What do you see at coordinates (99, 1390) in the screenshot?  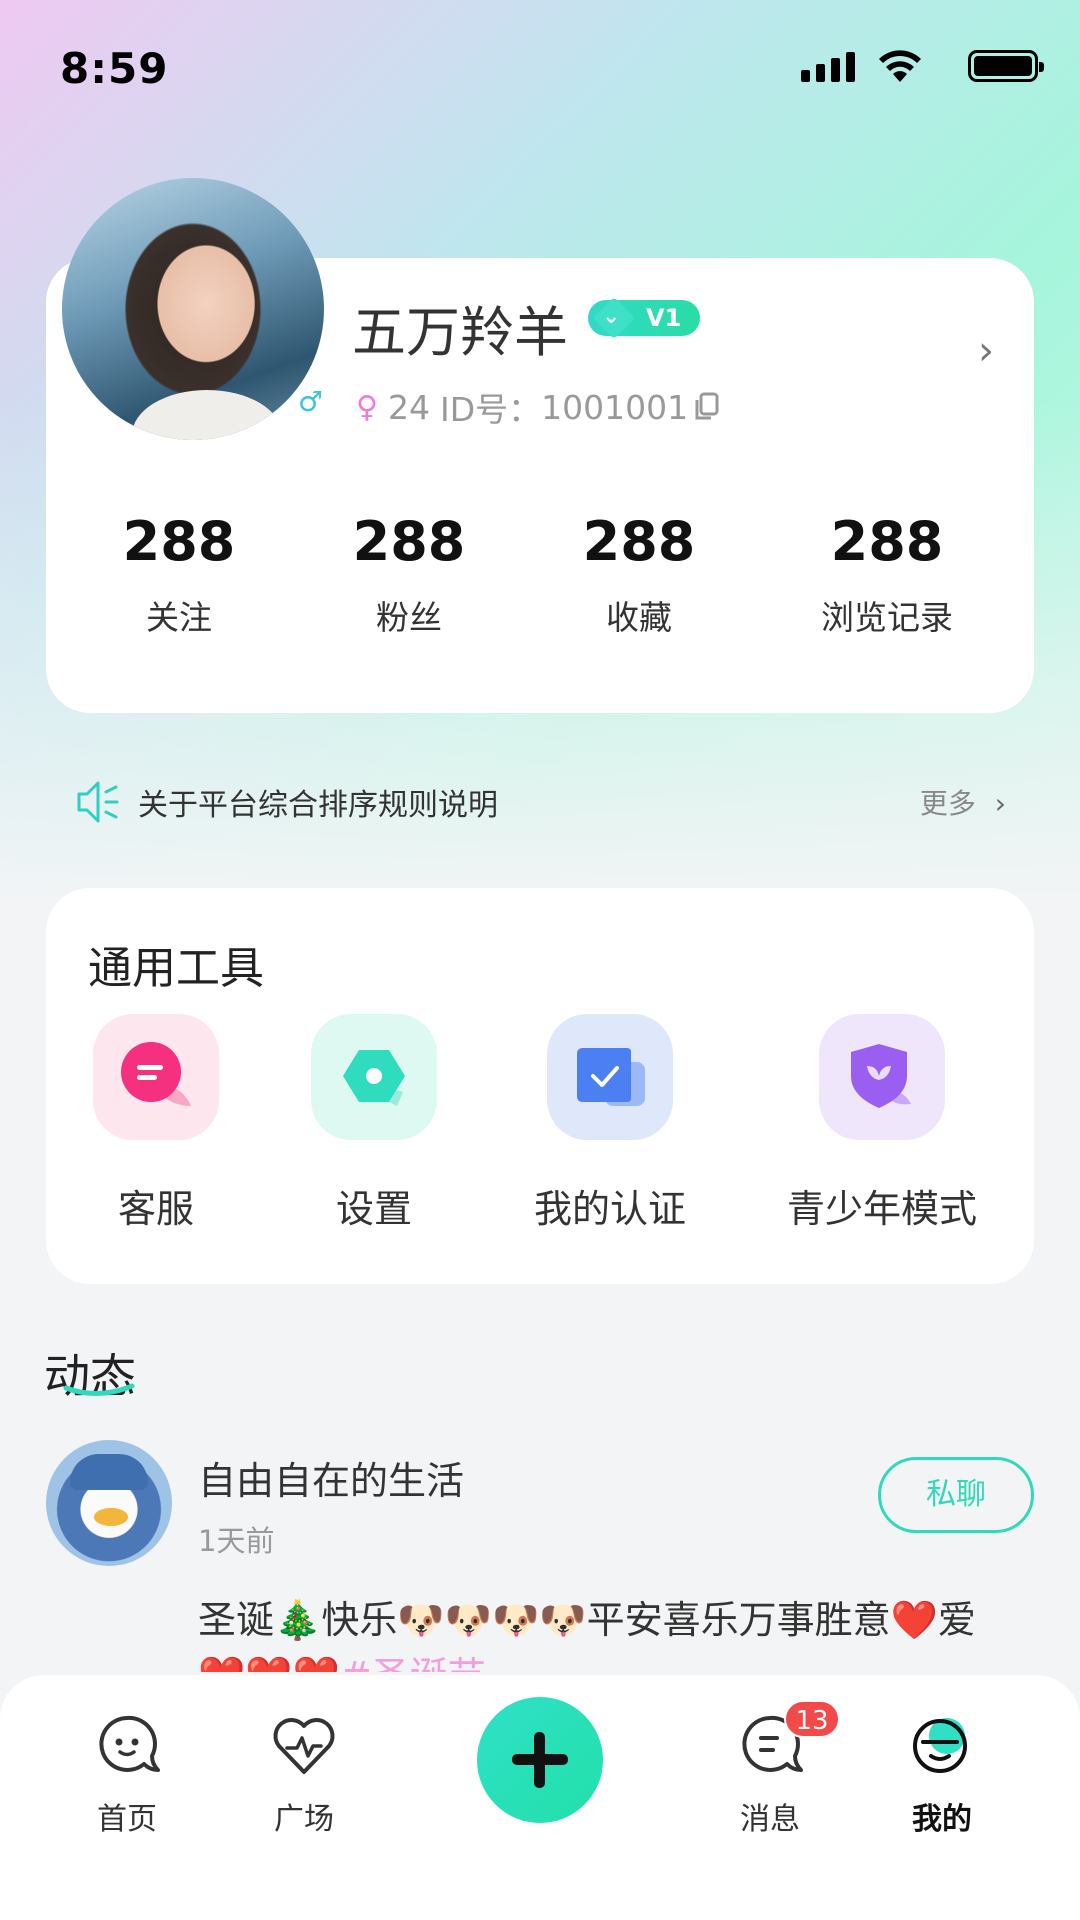 I see `title-underline-decoration` at bounding box center [99, 1390].